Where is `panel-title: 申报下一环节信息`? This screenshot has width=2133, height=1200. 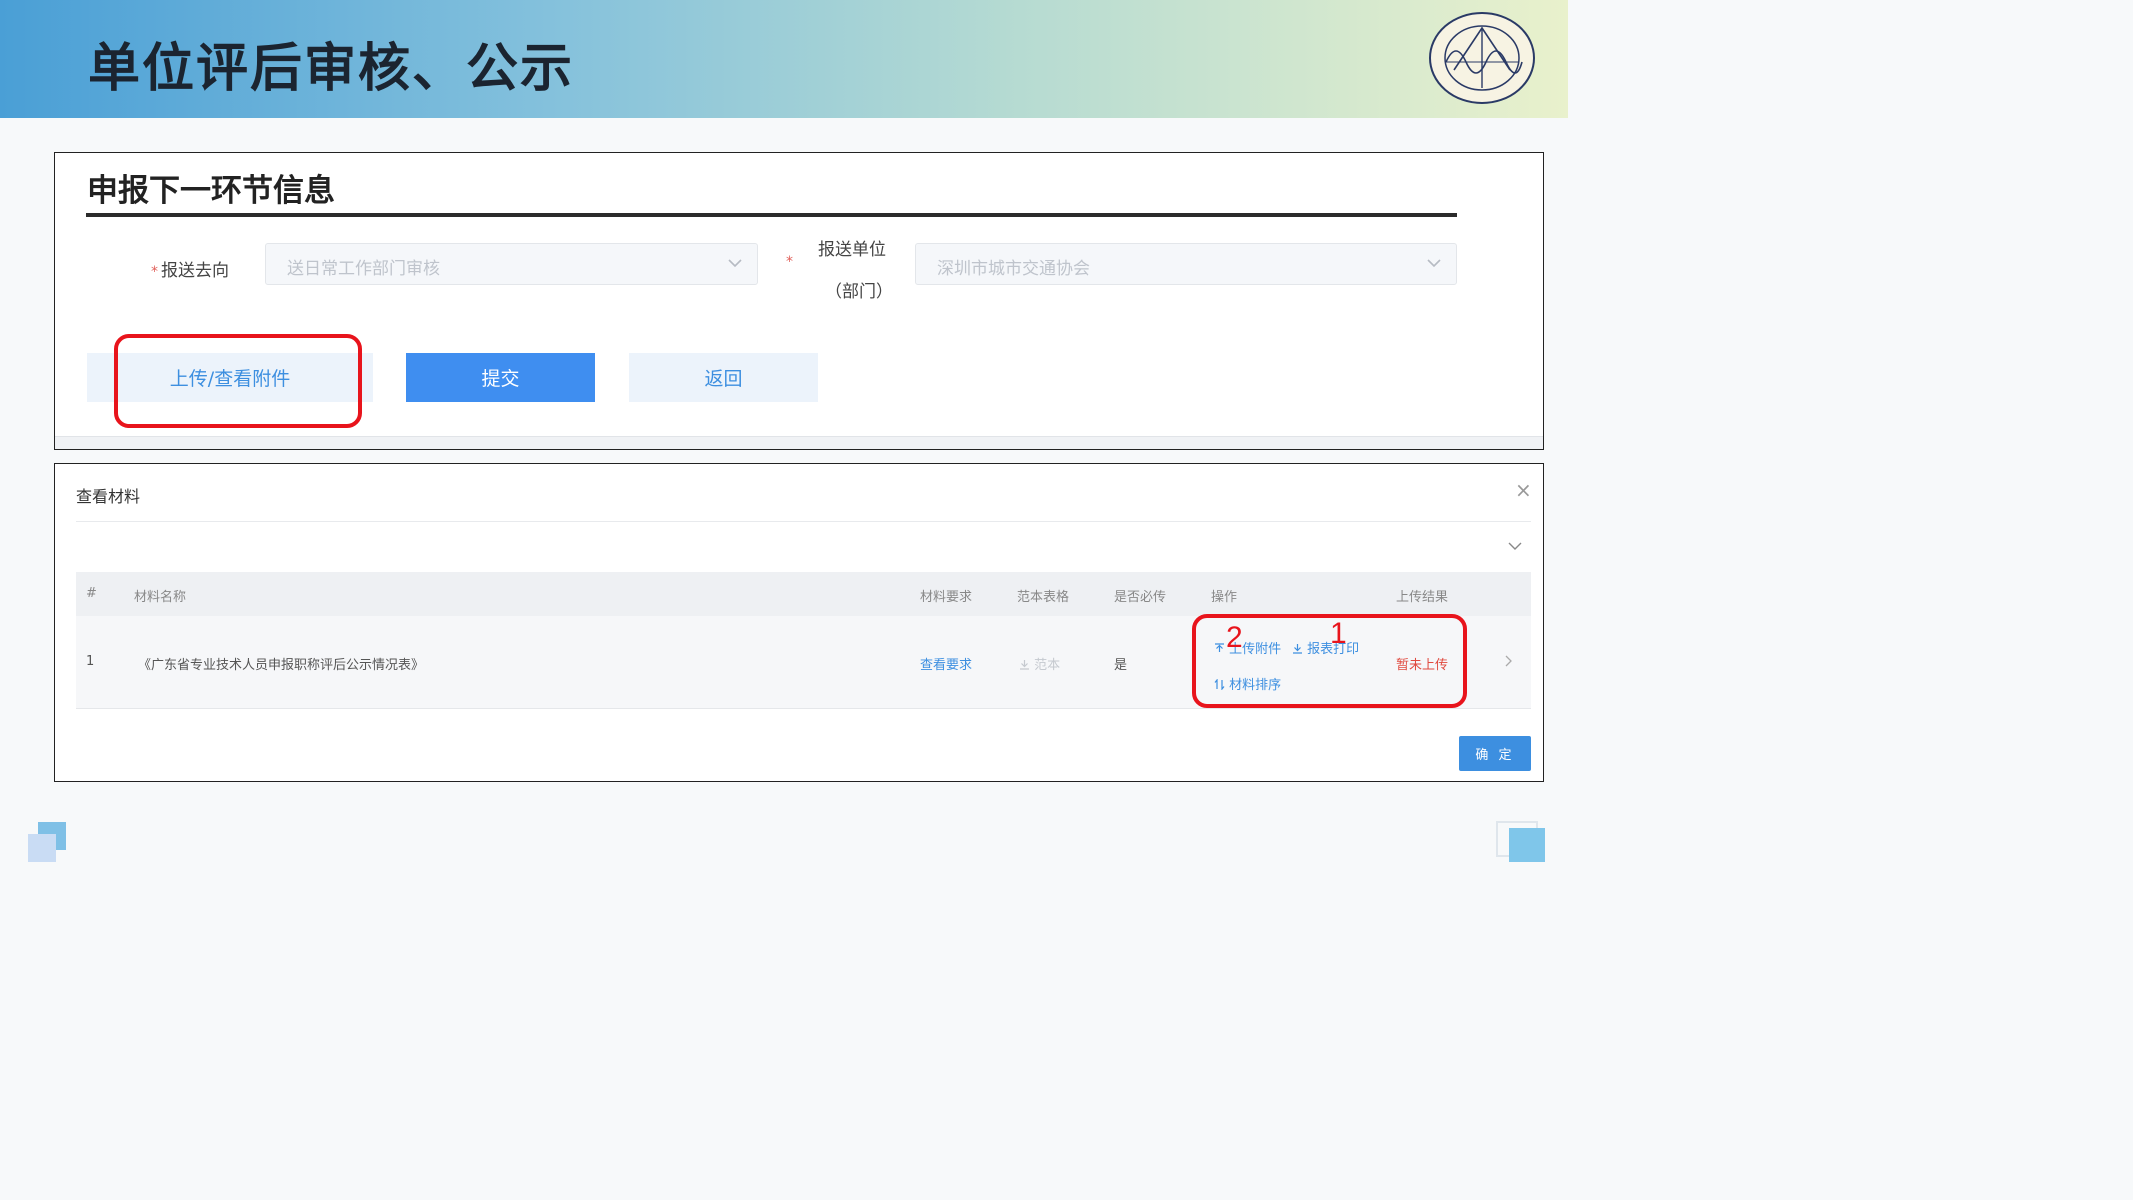
panel-title: 申报下一环节信息 is located at coordinates (211, 191).